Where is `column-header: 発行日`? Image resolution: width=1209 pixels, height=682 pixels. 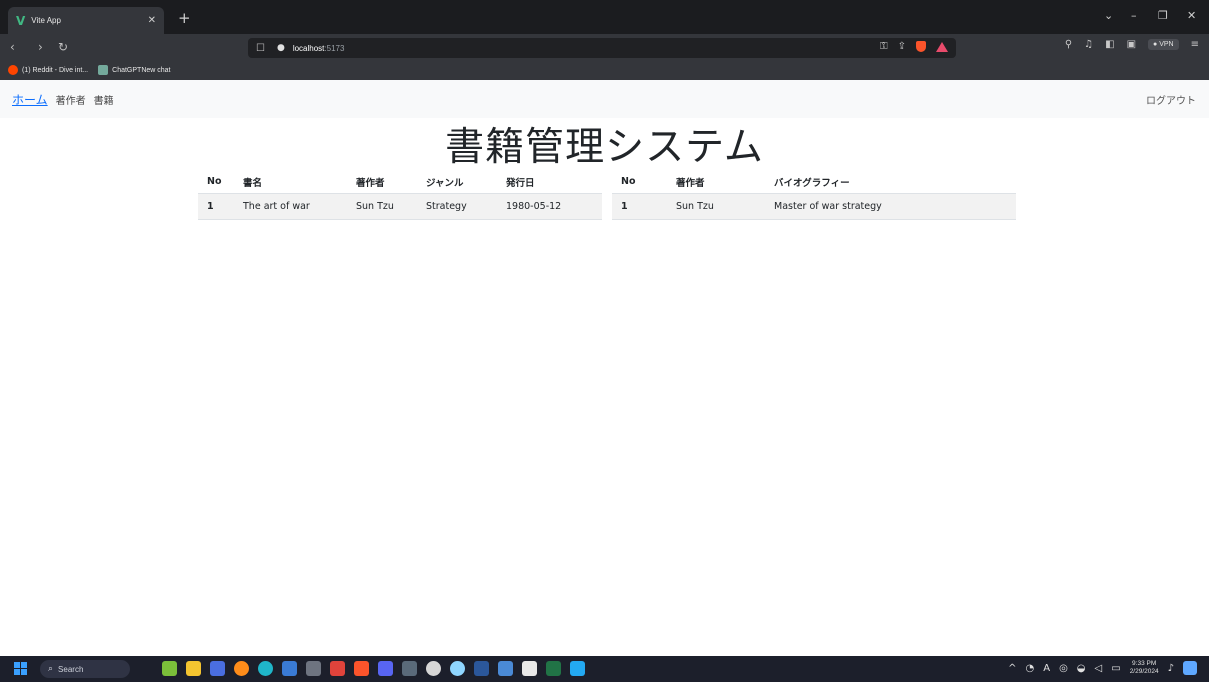 column-header: 発行日 is located at coordinates (549, 182).